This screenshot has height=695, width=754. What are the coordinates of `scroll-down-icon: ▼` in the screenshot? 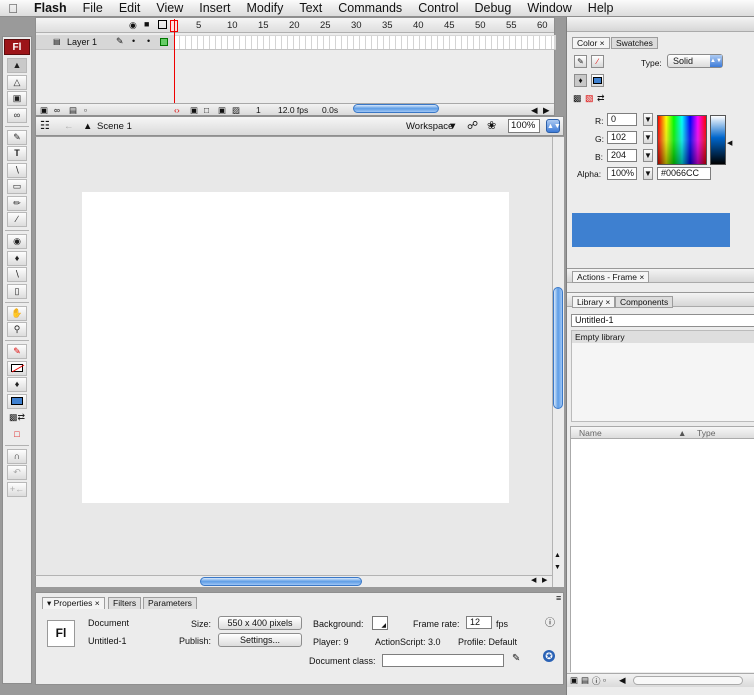 It's located at (557, 567).